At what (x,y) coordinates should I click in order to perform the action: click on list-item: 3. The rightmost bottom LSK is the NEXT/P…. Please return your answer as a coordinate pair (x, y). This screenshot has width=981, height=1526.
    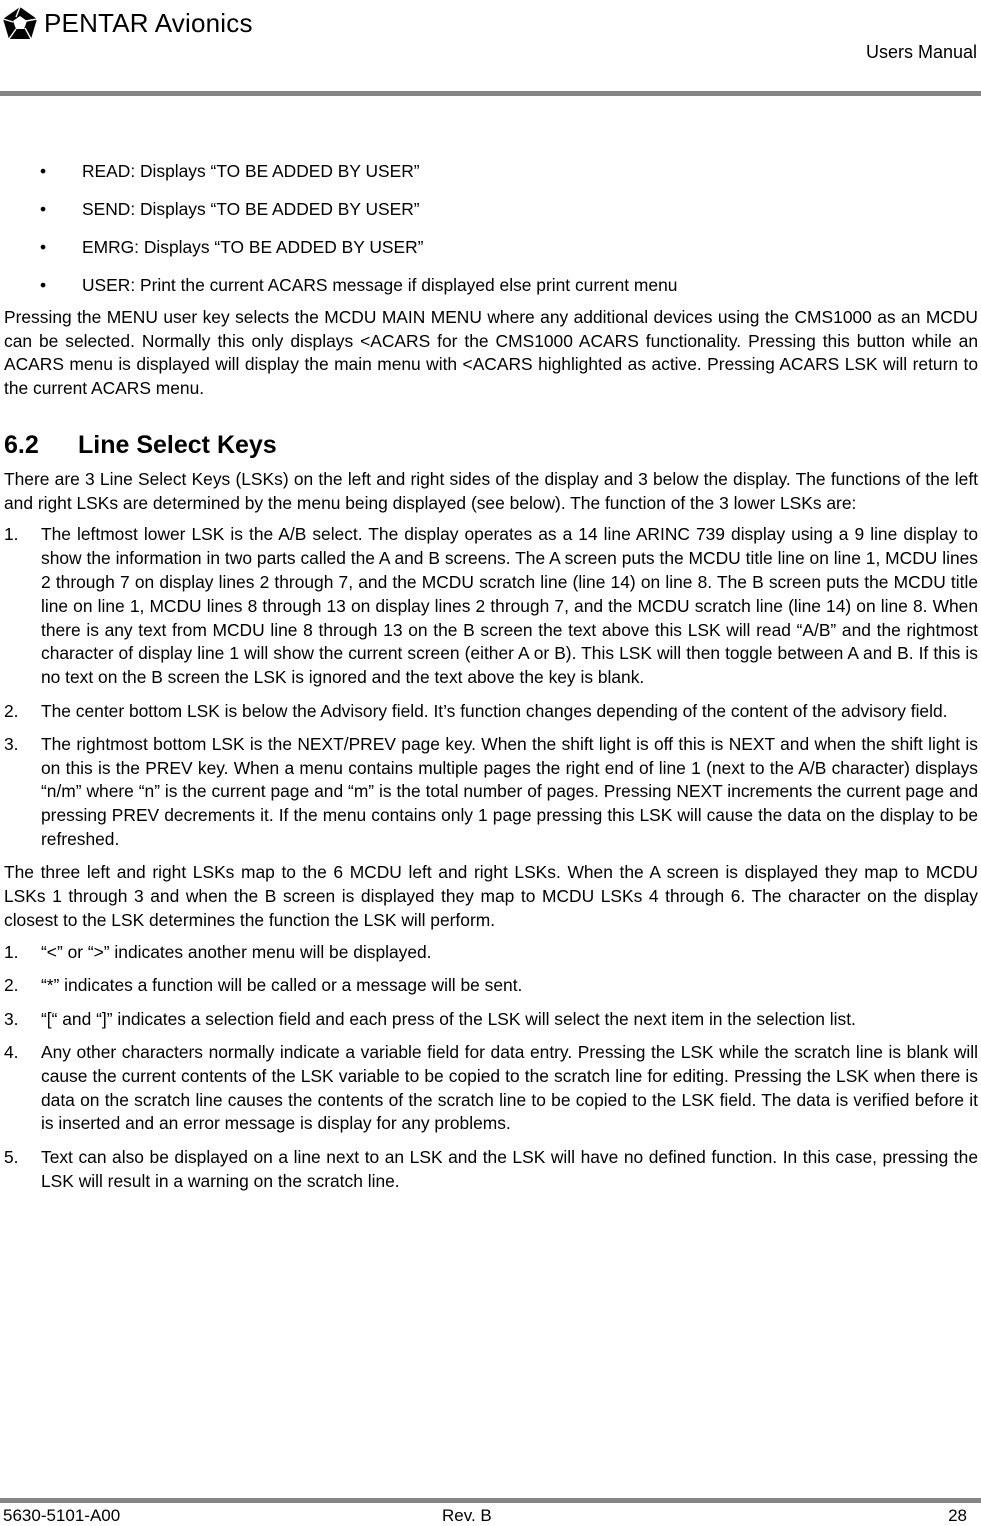
    Looking at the image, I should click on (491, 791).